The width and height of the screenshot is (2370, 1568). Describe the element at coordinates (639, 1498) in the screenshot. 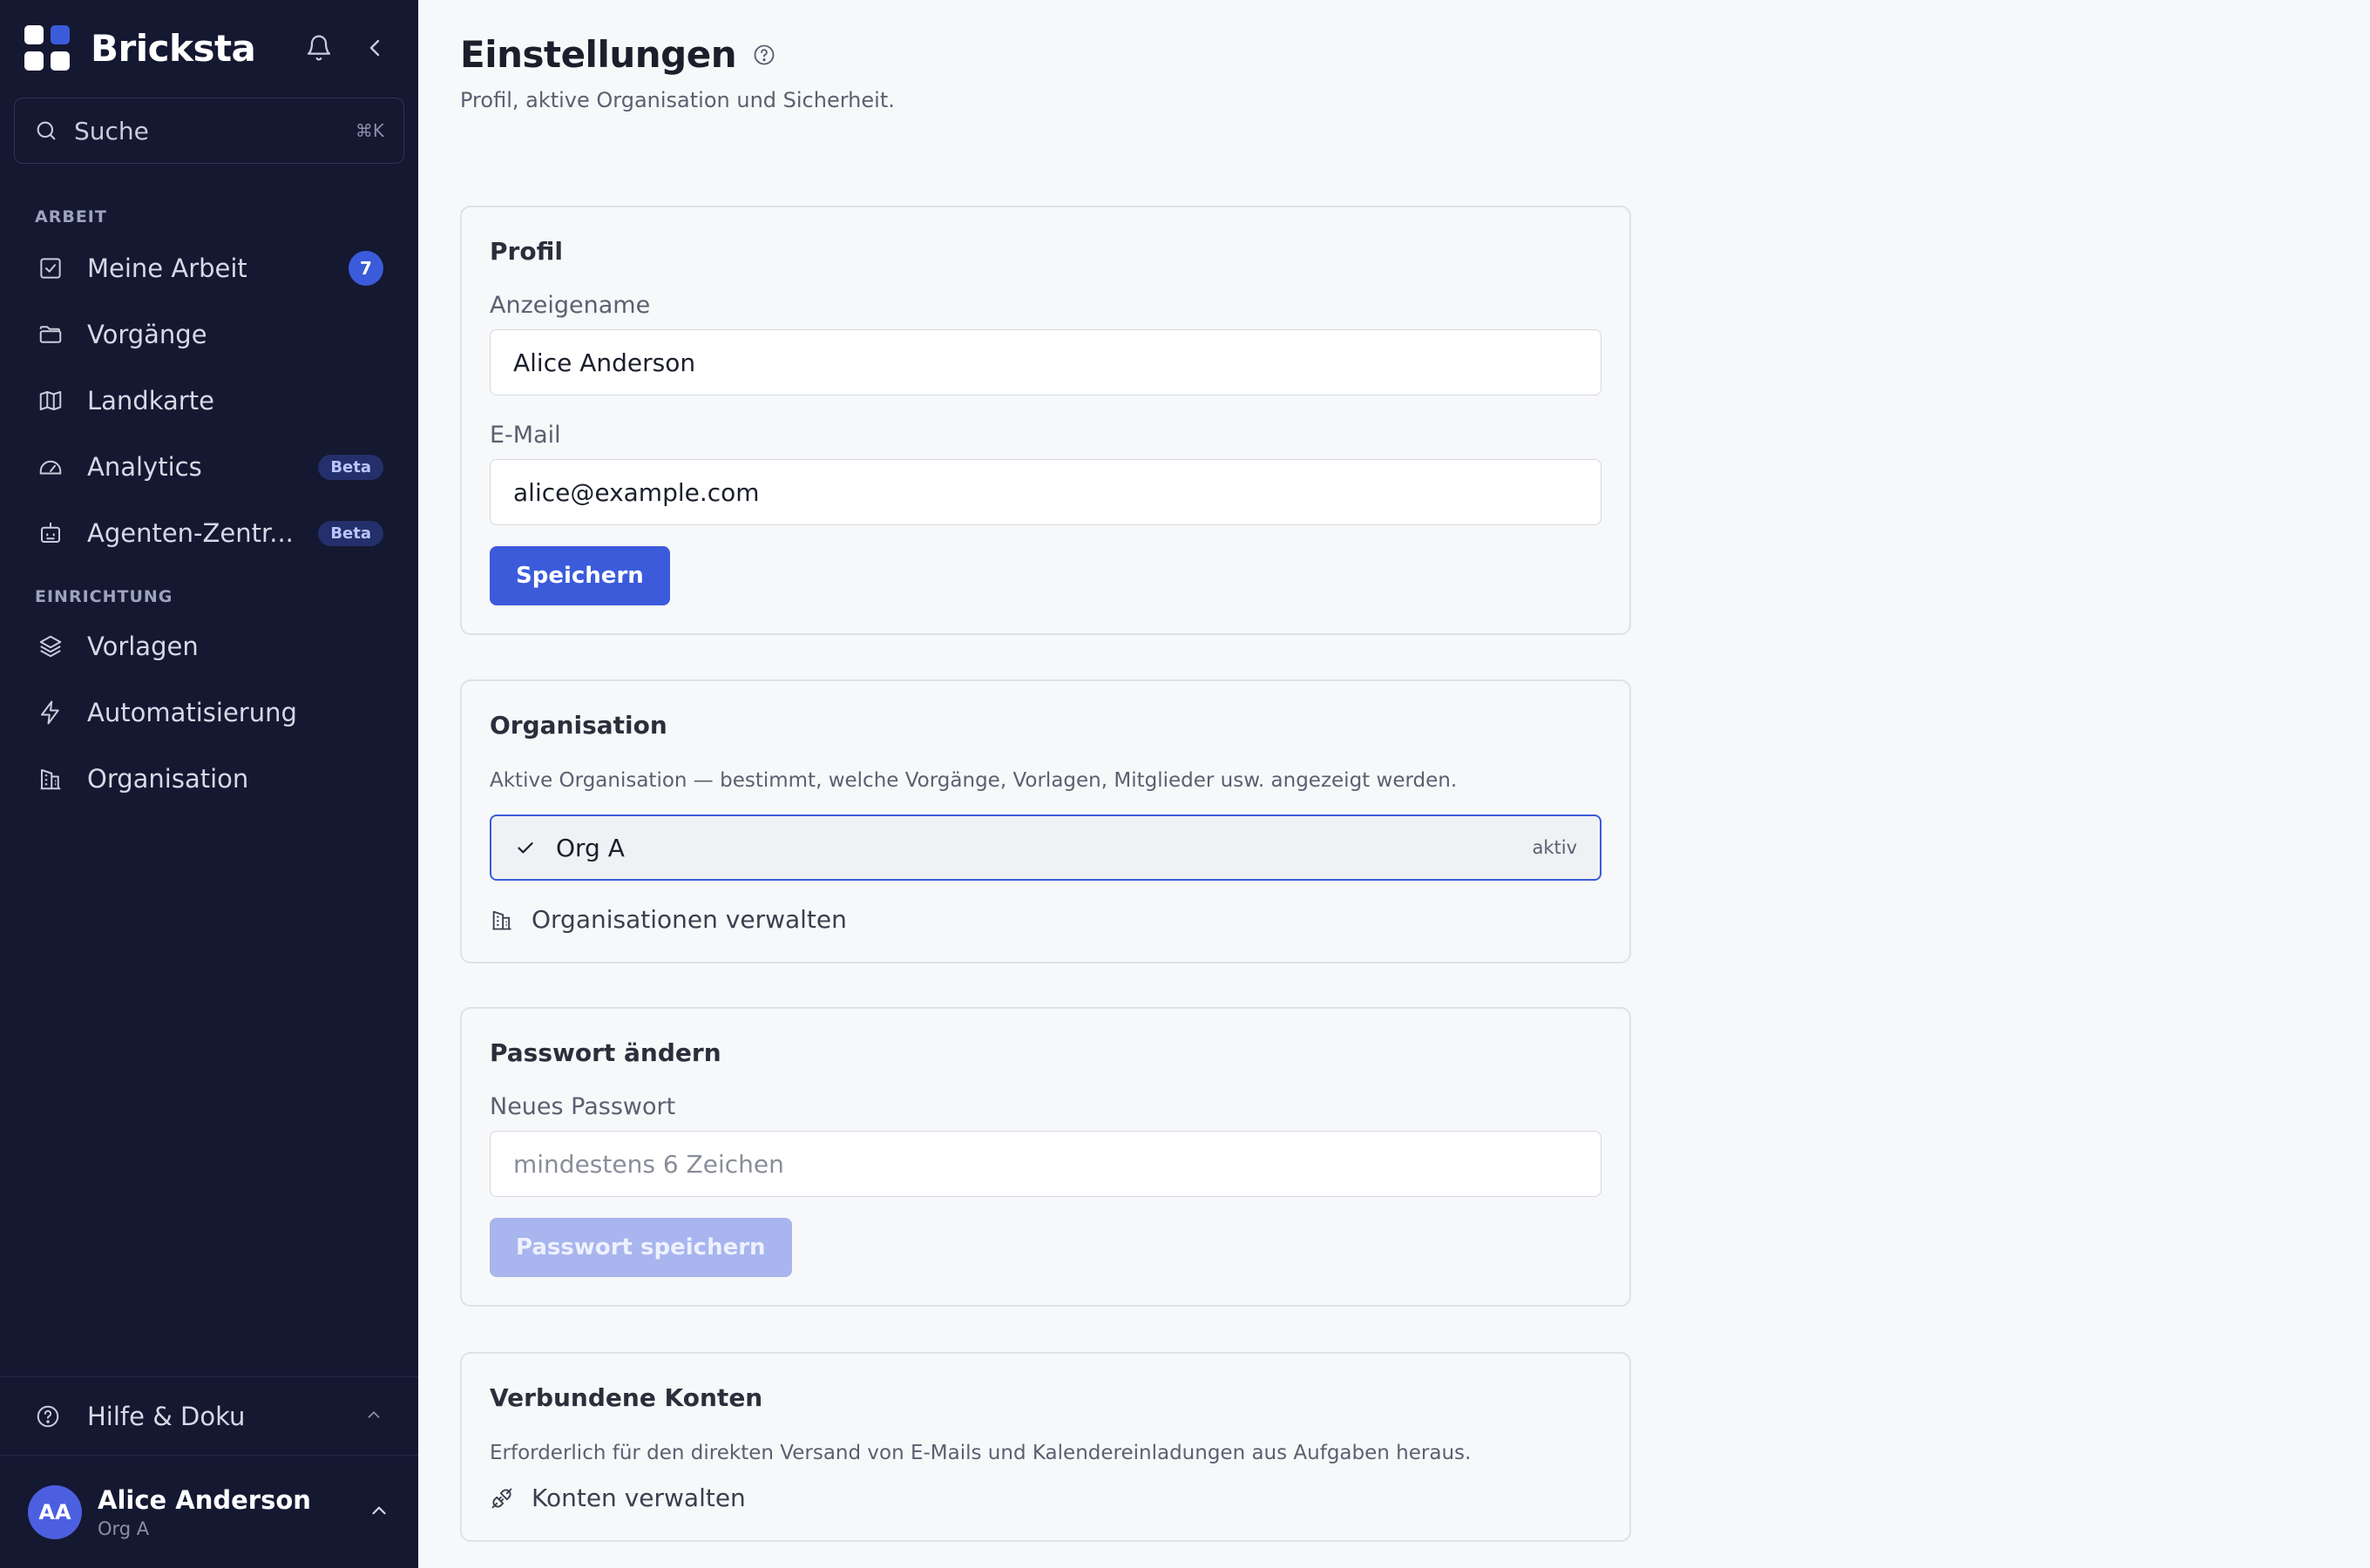

I see `manage-accounts-label: Konten verwalten` at that location.